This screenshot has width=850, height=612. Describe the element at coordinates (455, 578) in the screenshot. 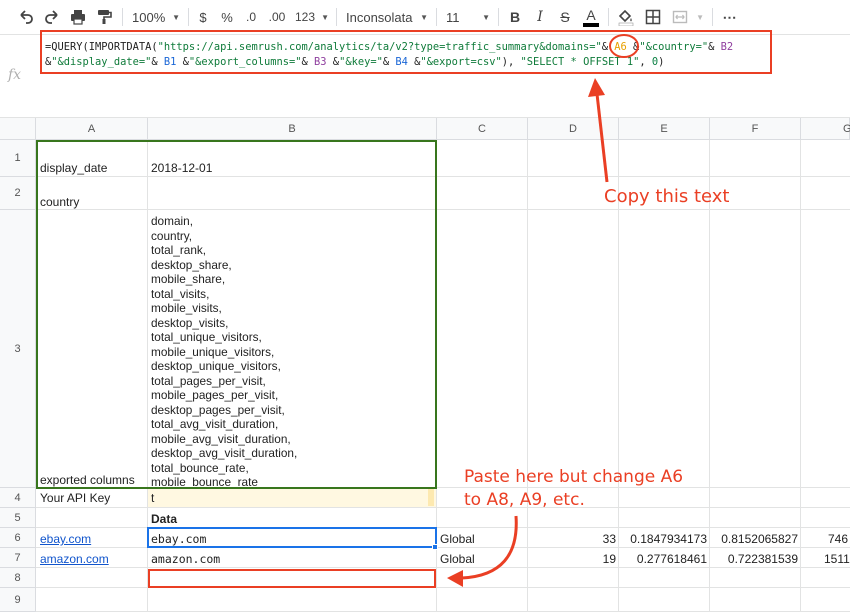

I see `paste-arrow-head` at that location.